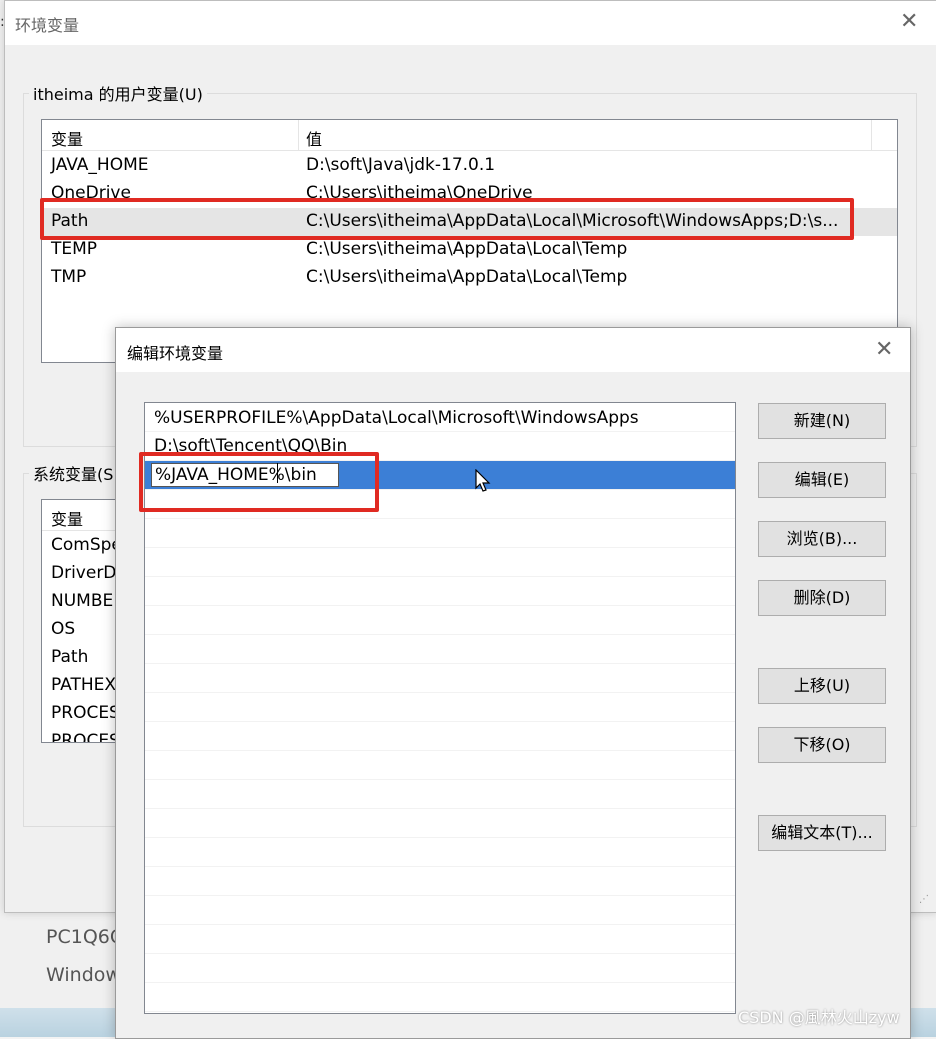 The image size is (936, 1039). What do you see at coordinates (70, 657) in the screenshot?
I see `system-var-name: Path` at bounding box center [70, 657].